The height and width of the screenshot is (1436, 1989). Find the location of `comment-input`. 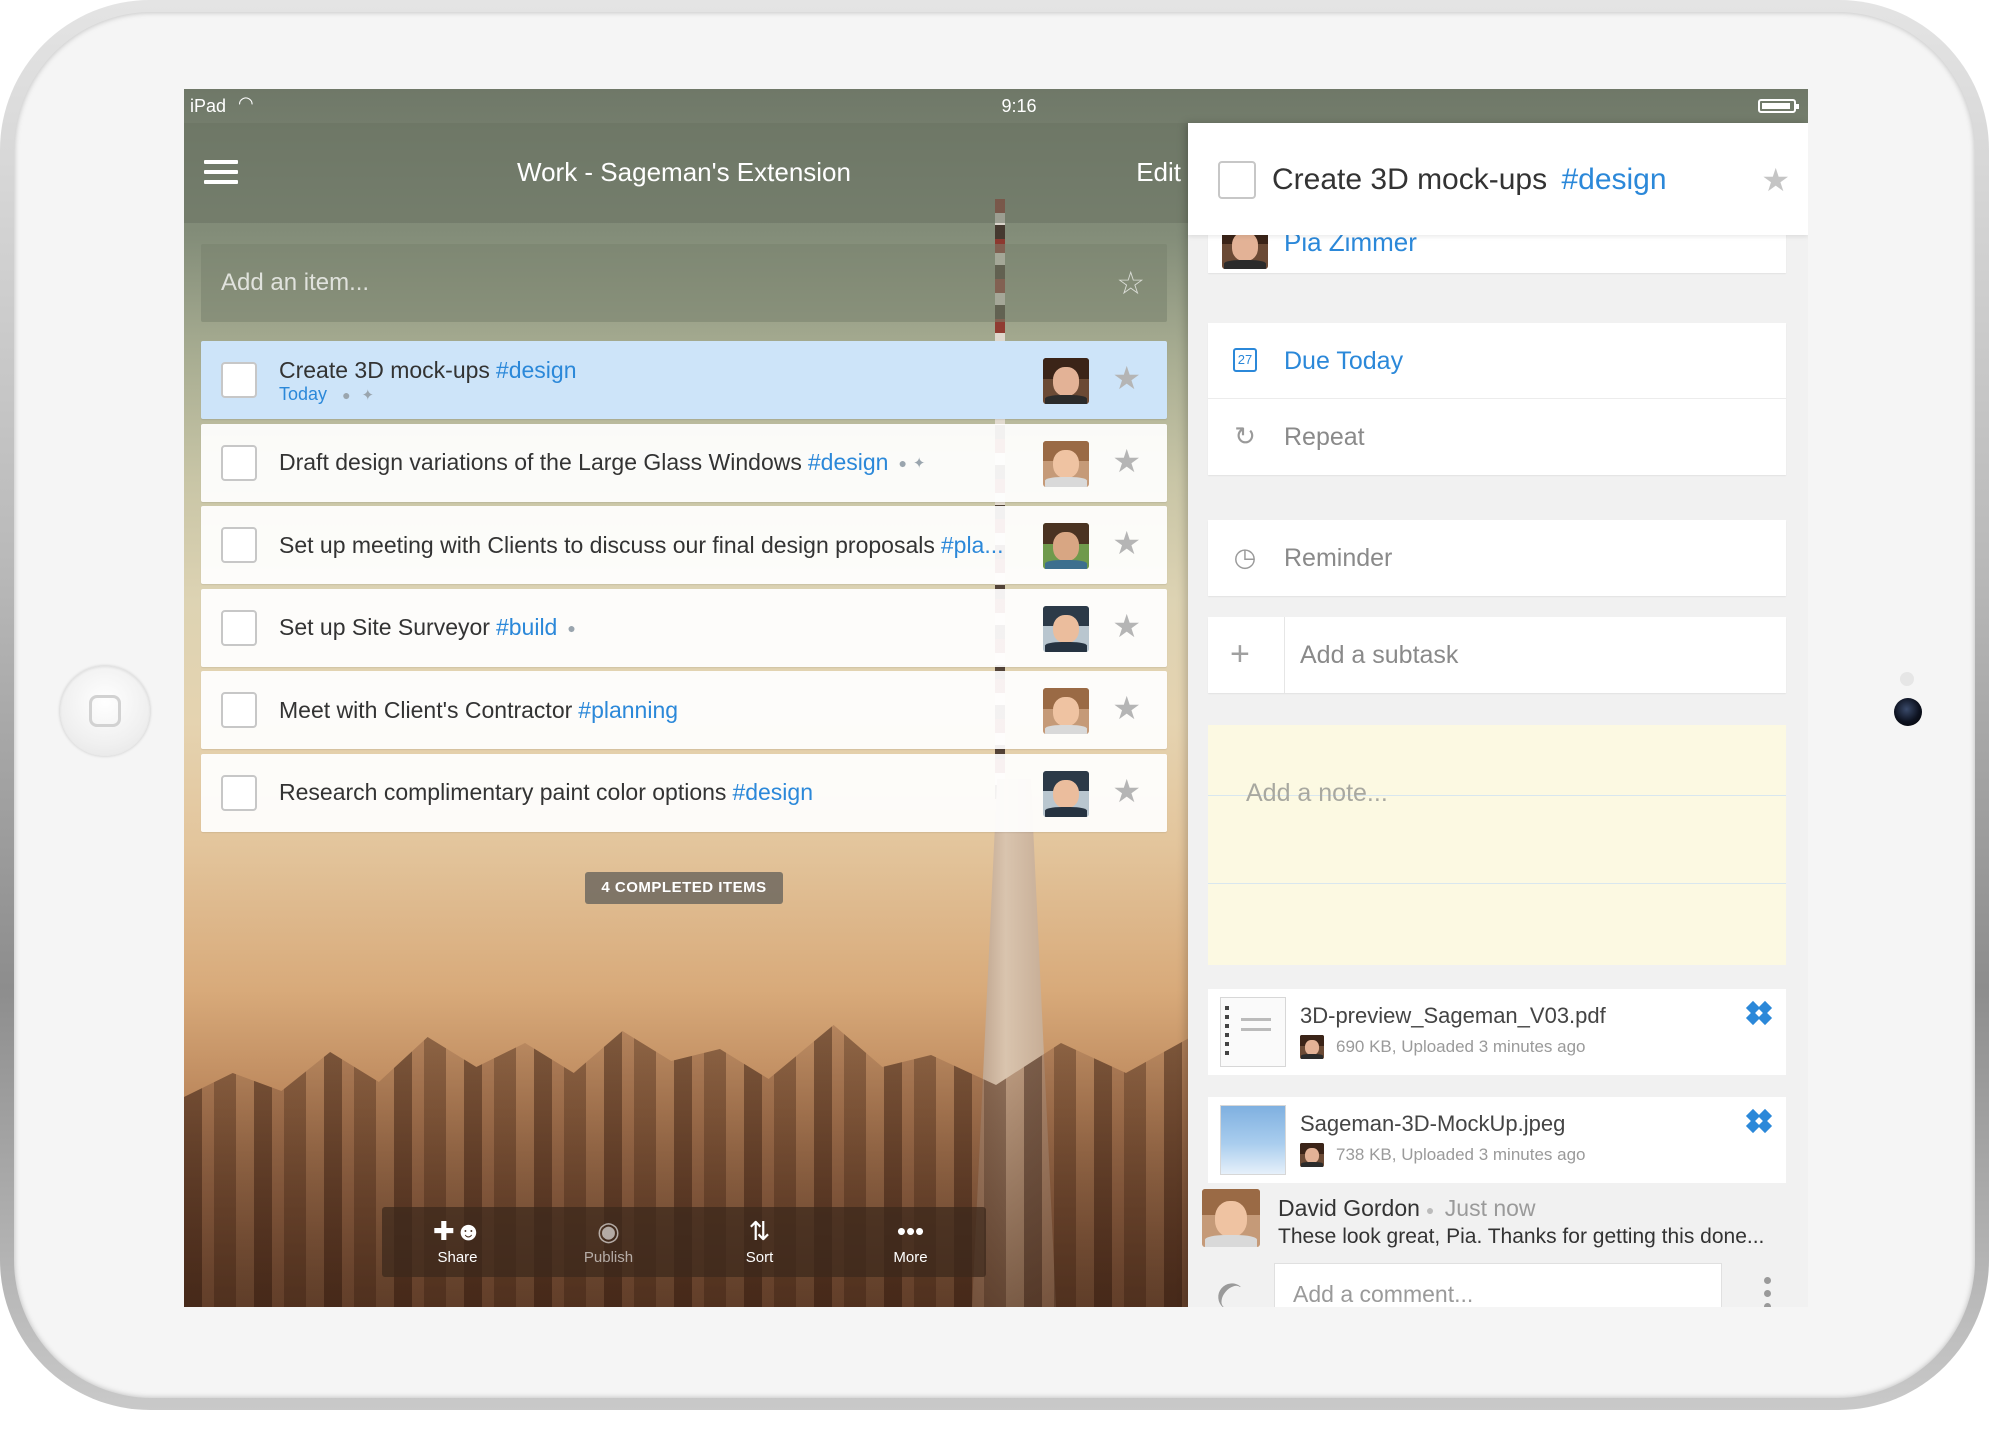

comment-input is located at coordinates (1498, 1285).